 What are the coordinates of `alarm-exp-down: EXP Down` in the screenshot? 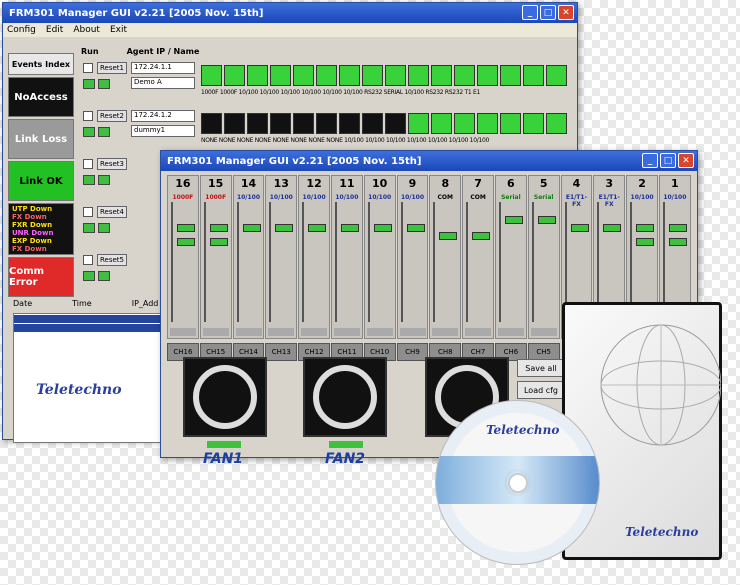 It's located at (32, 241).